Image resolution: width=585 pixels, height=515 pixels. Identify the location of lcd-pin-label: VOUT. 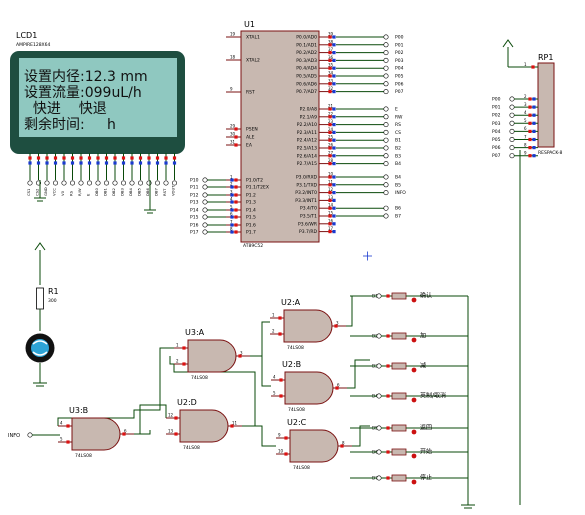
(173, 190).